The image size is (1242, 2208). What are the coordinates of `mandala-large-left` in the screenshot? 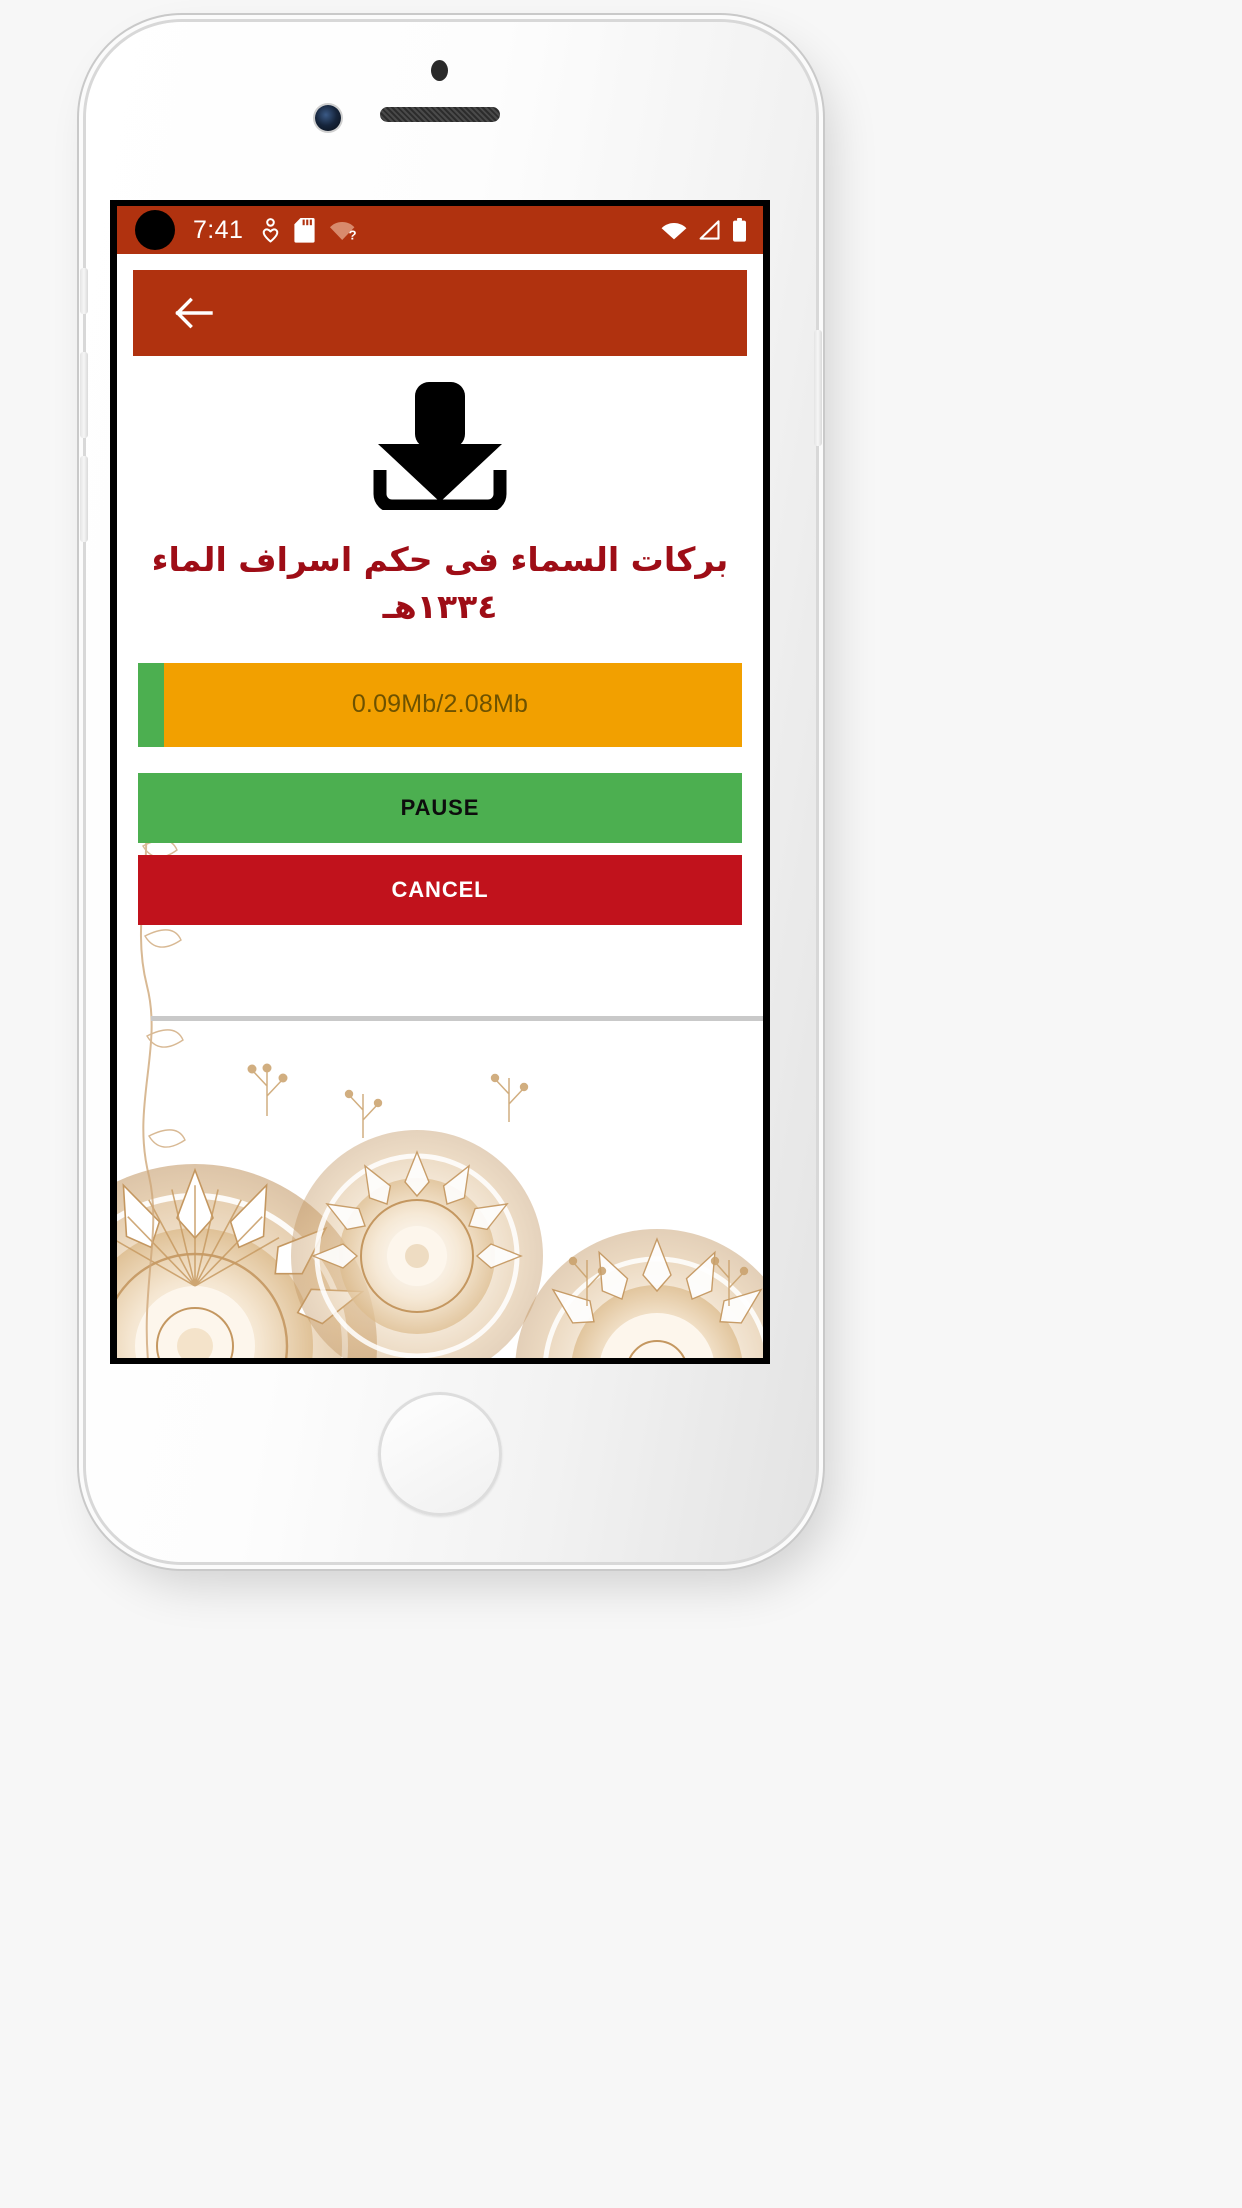 It's located at (247, 1261).